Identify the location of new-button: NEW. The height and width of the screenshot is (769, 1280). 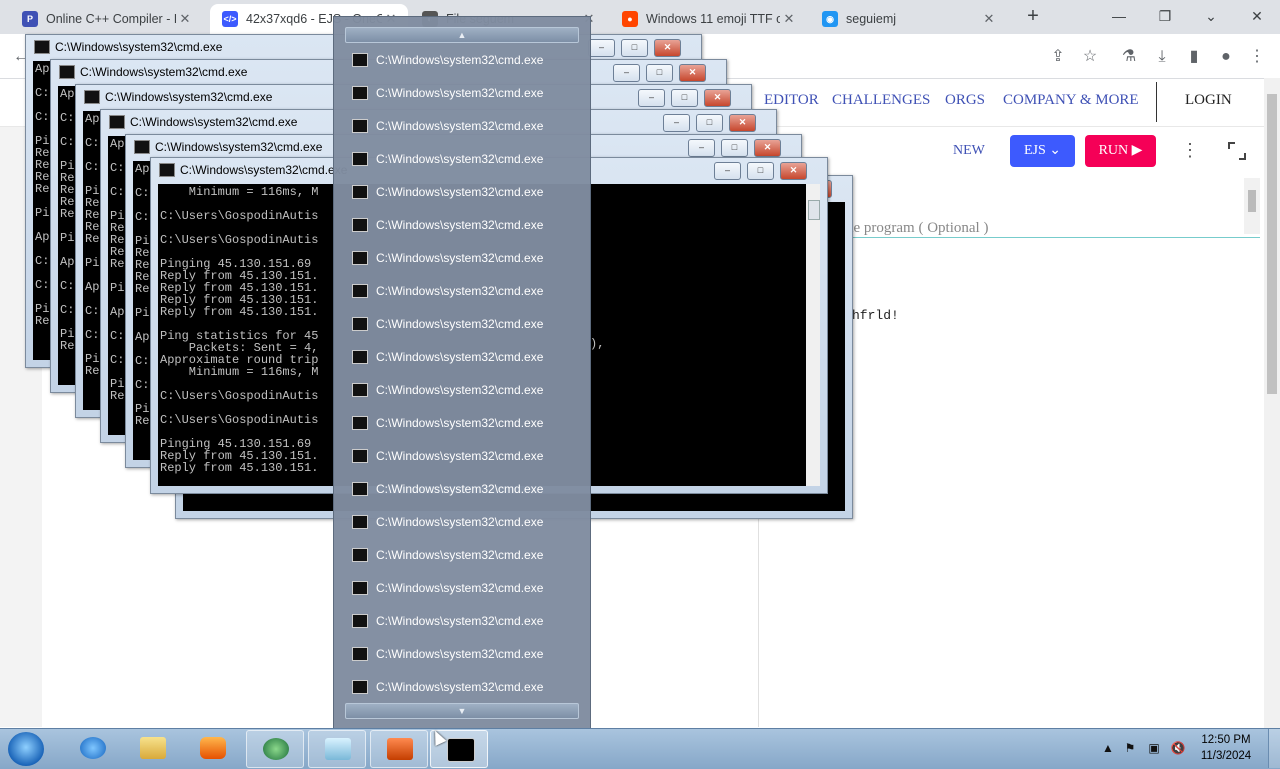
(969, 151).